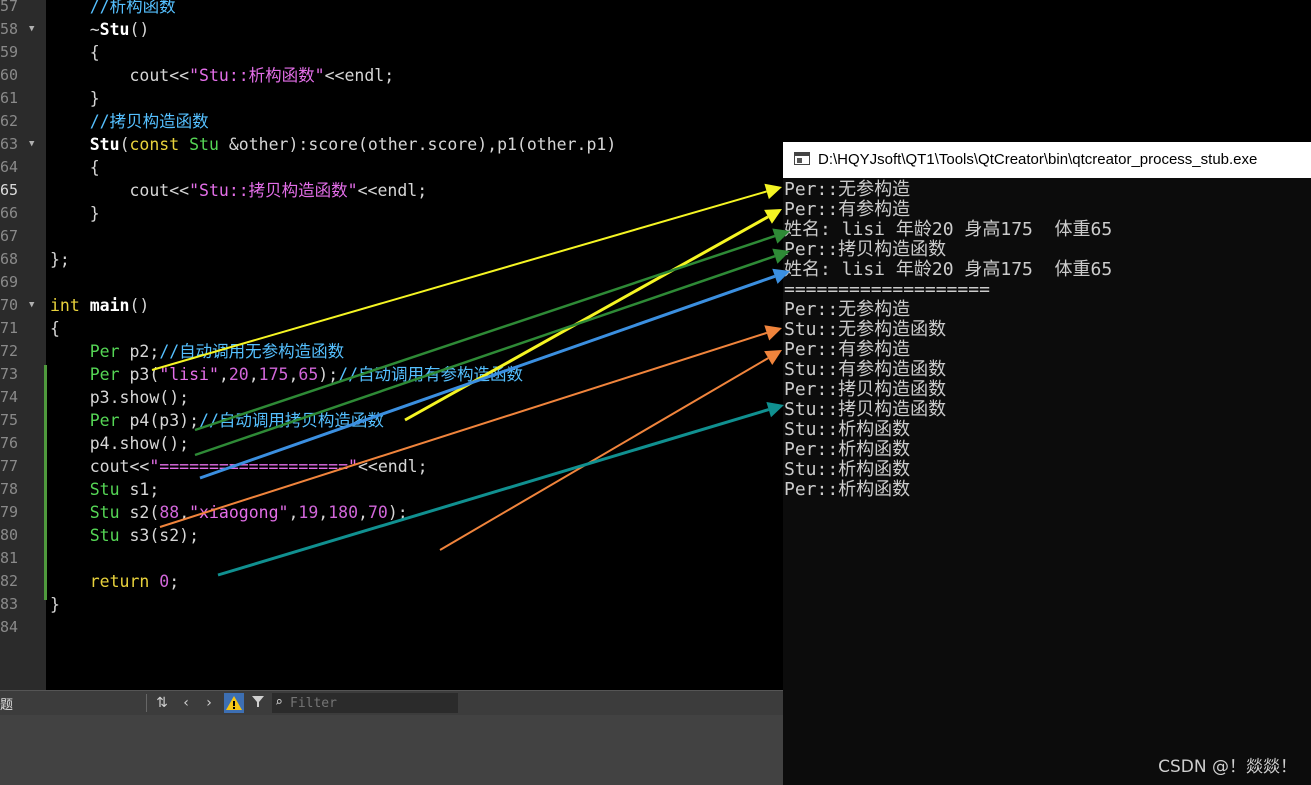  I want to click on code-line: };, so click(60, 259).